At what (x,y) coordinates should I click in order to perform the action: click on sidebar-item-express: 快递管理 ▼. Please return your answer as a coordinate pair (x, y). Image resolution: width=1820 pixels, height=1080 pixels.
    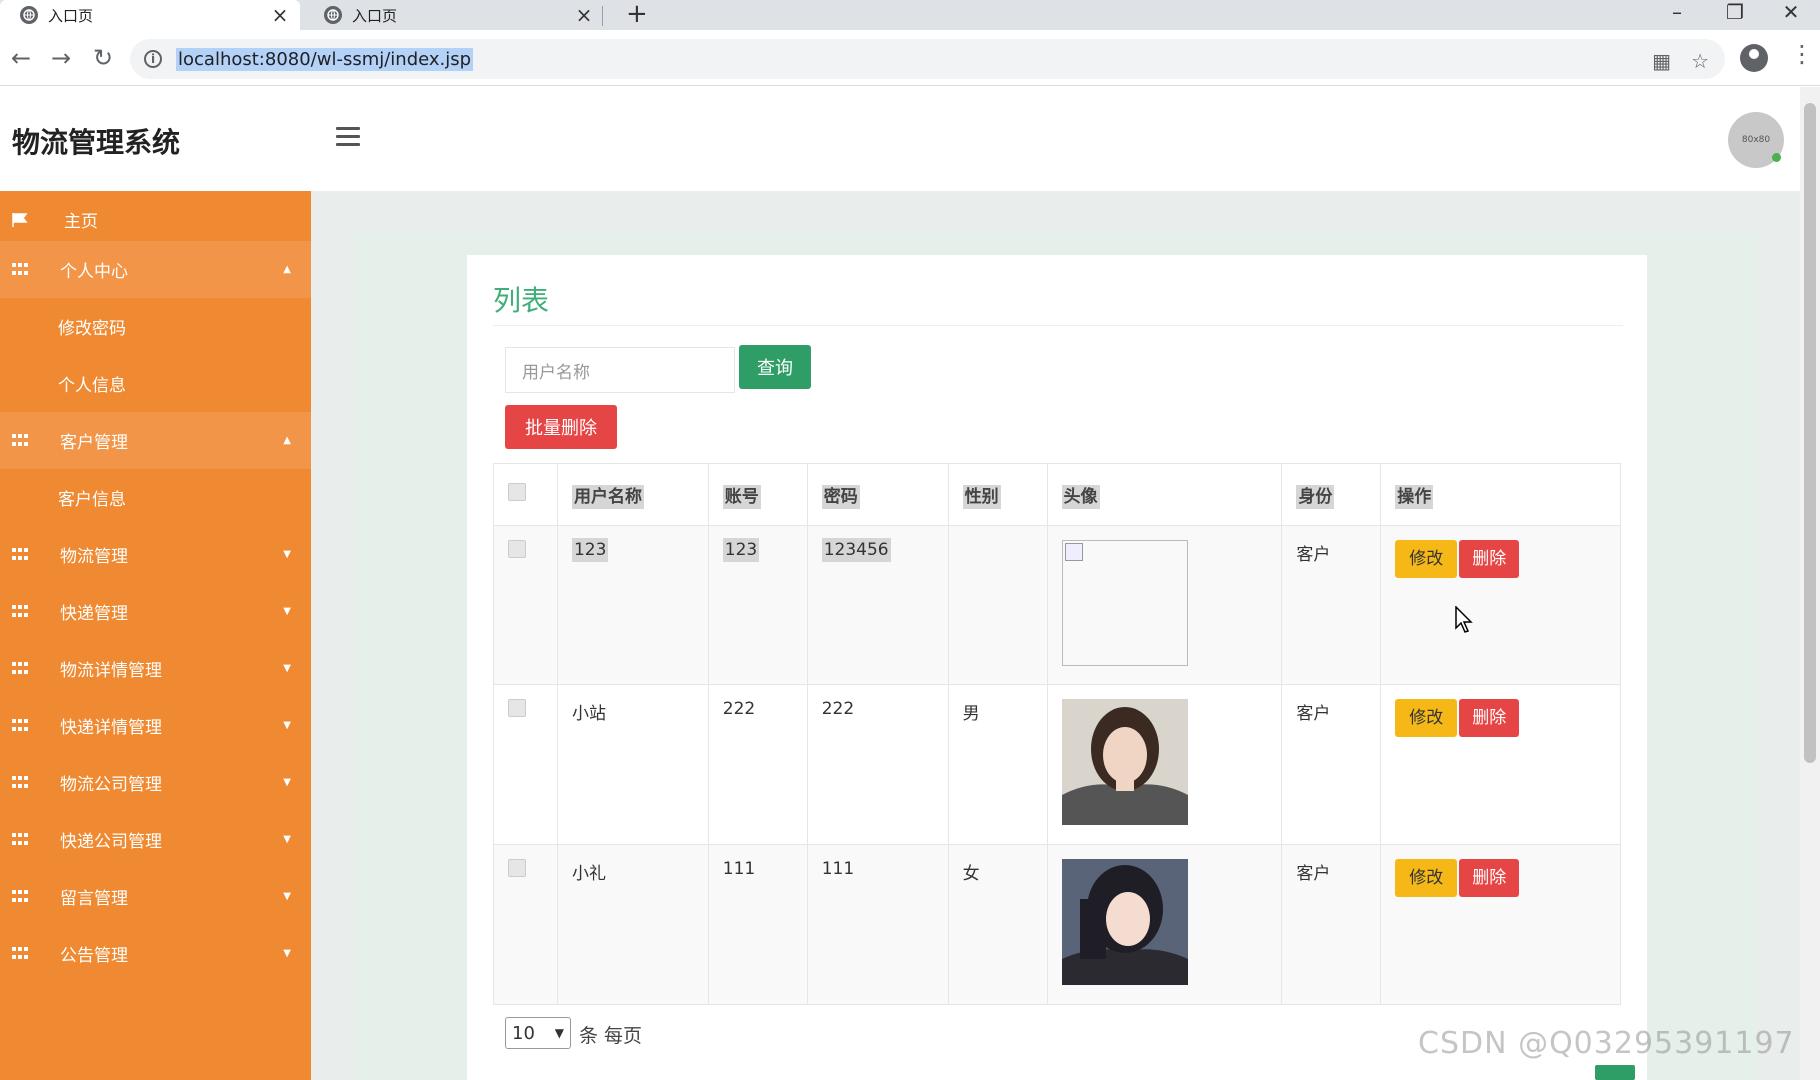
    Looking at the image, I should click on (155, 611).